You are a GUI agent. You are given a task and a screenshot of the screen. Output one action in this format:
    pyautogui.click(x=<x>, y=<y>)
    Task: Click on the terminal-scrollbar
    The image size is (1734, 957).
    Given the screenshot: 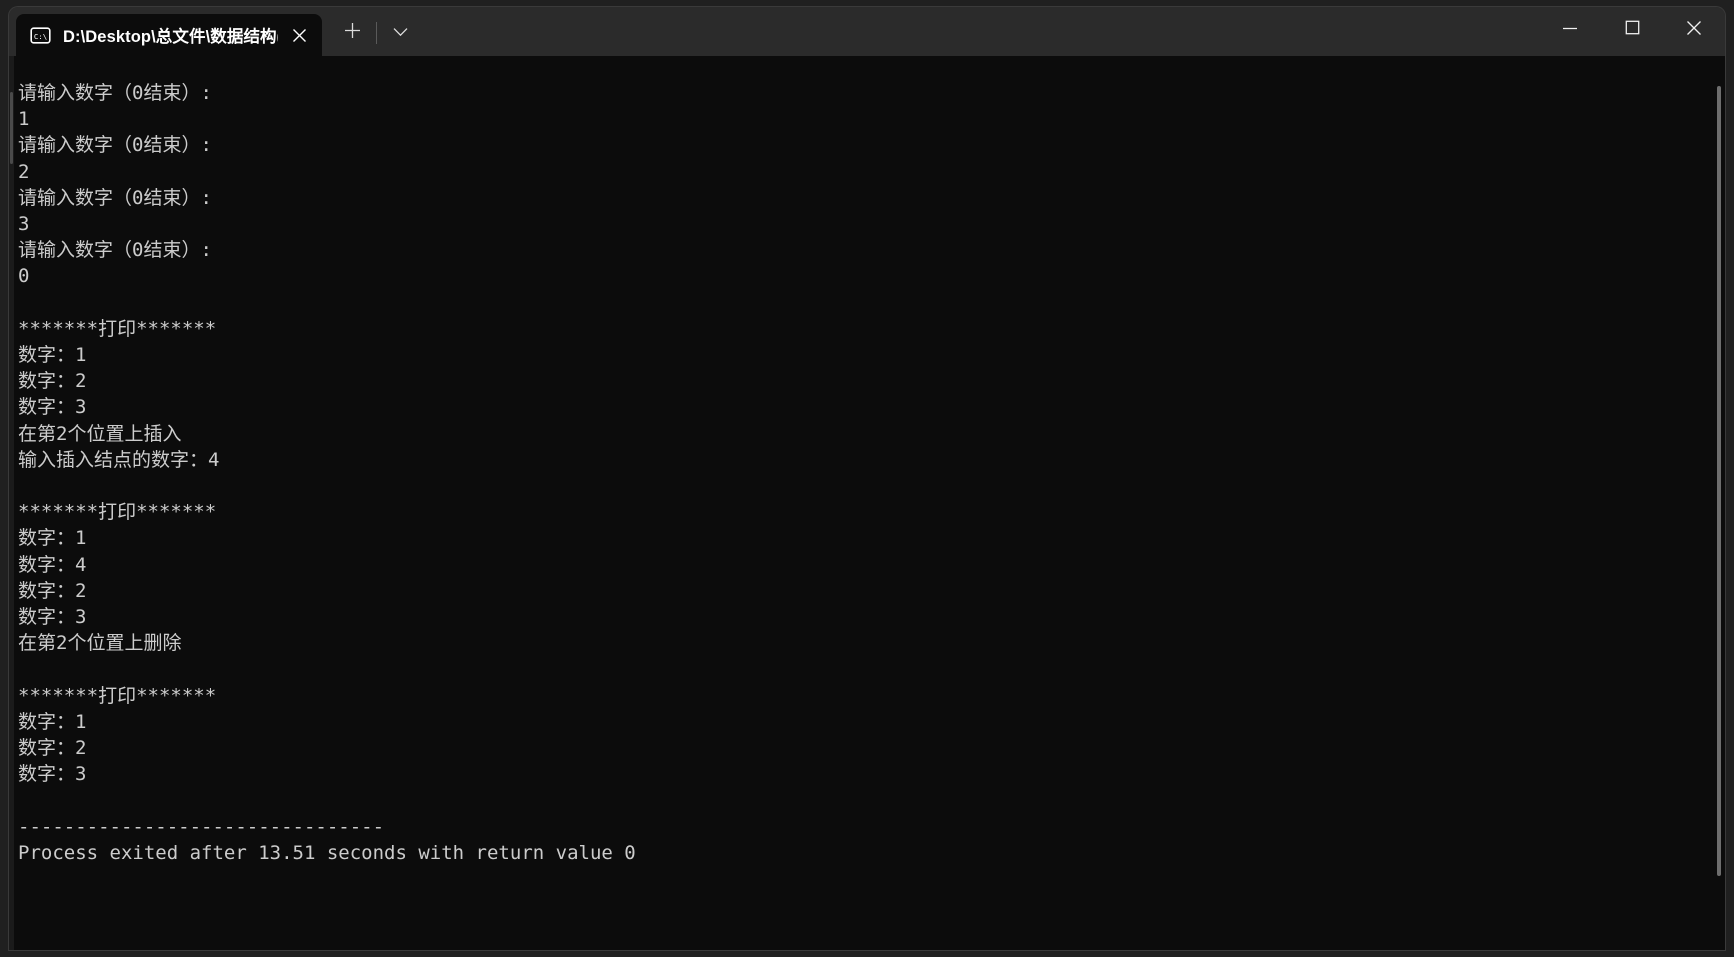 What is the action you would take?
    pyautogui.click(x=1718, y=503)
    